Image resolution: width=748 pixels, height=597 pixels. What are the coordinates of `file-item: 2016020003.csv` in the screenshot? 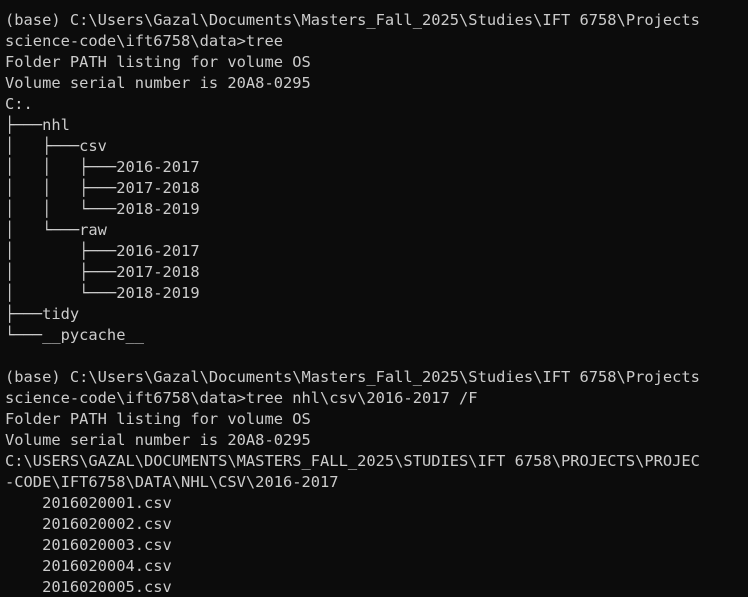 It's located at (88, 545).